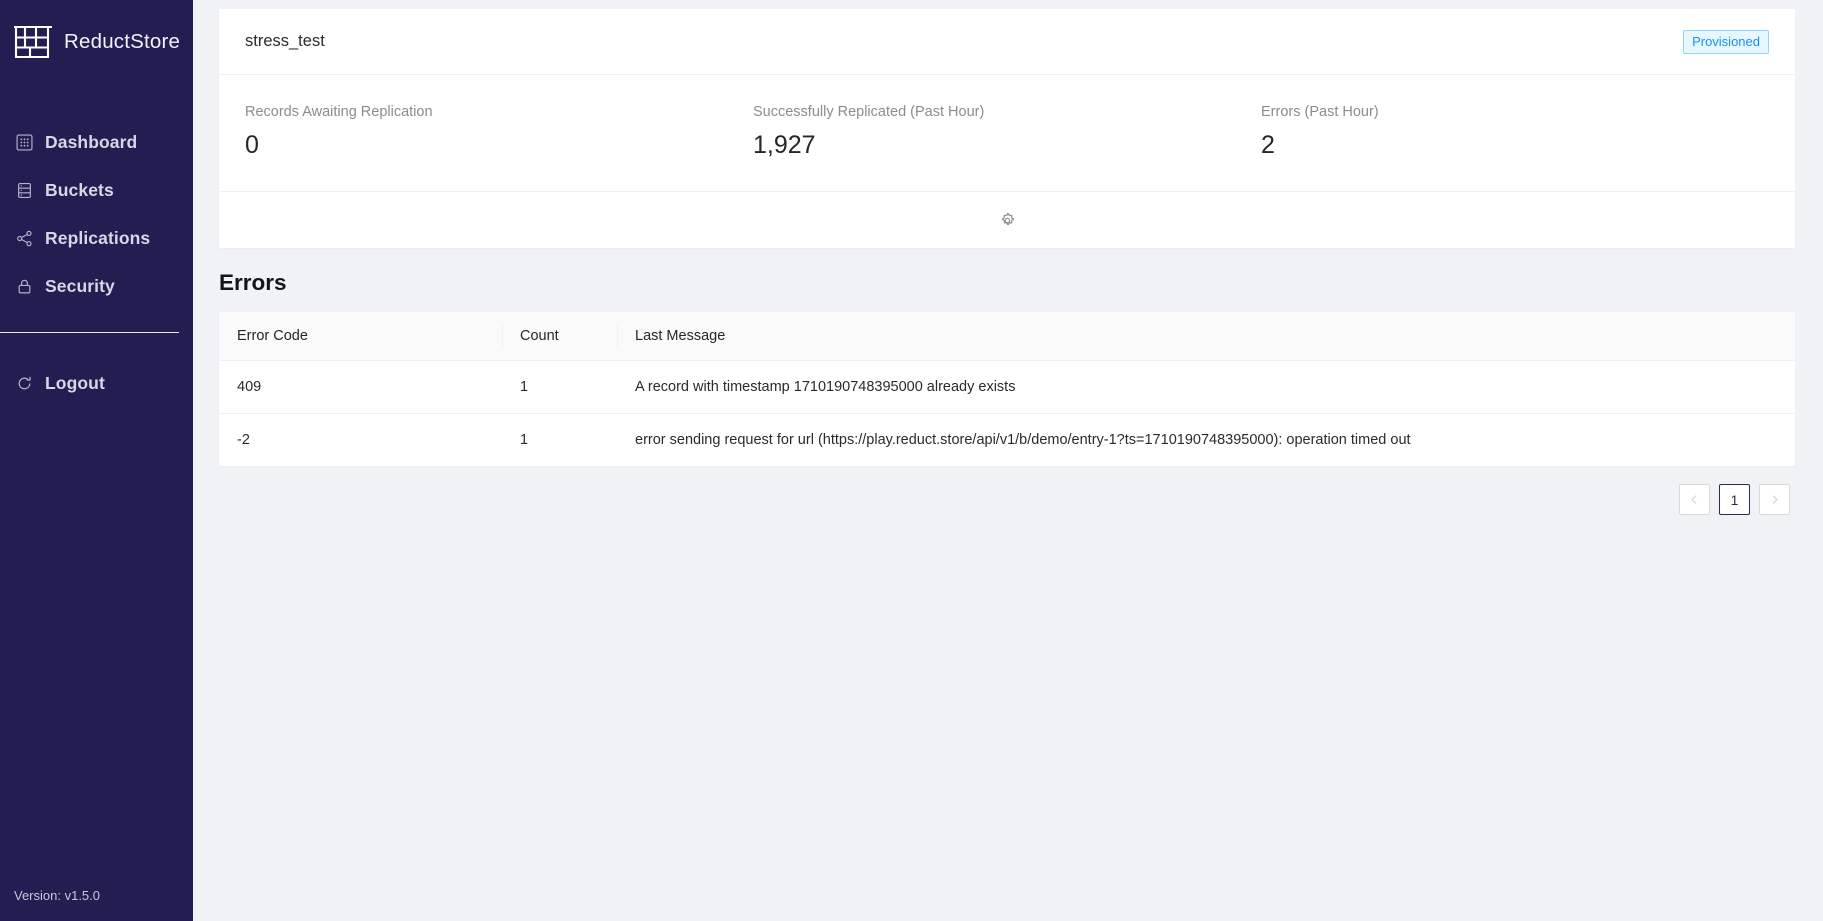 Image resolution: width=1823 pixels, height=921 pixels. I want to click on stat-value: 1,927, so click(784, 145).